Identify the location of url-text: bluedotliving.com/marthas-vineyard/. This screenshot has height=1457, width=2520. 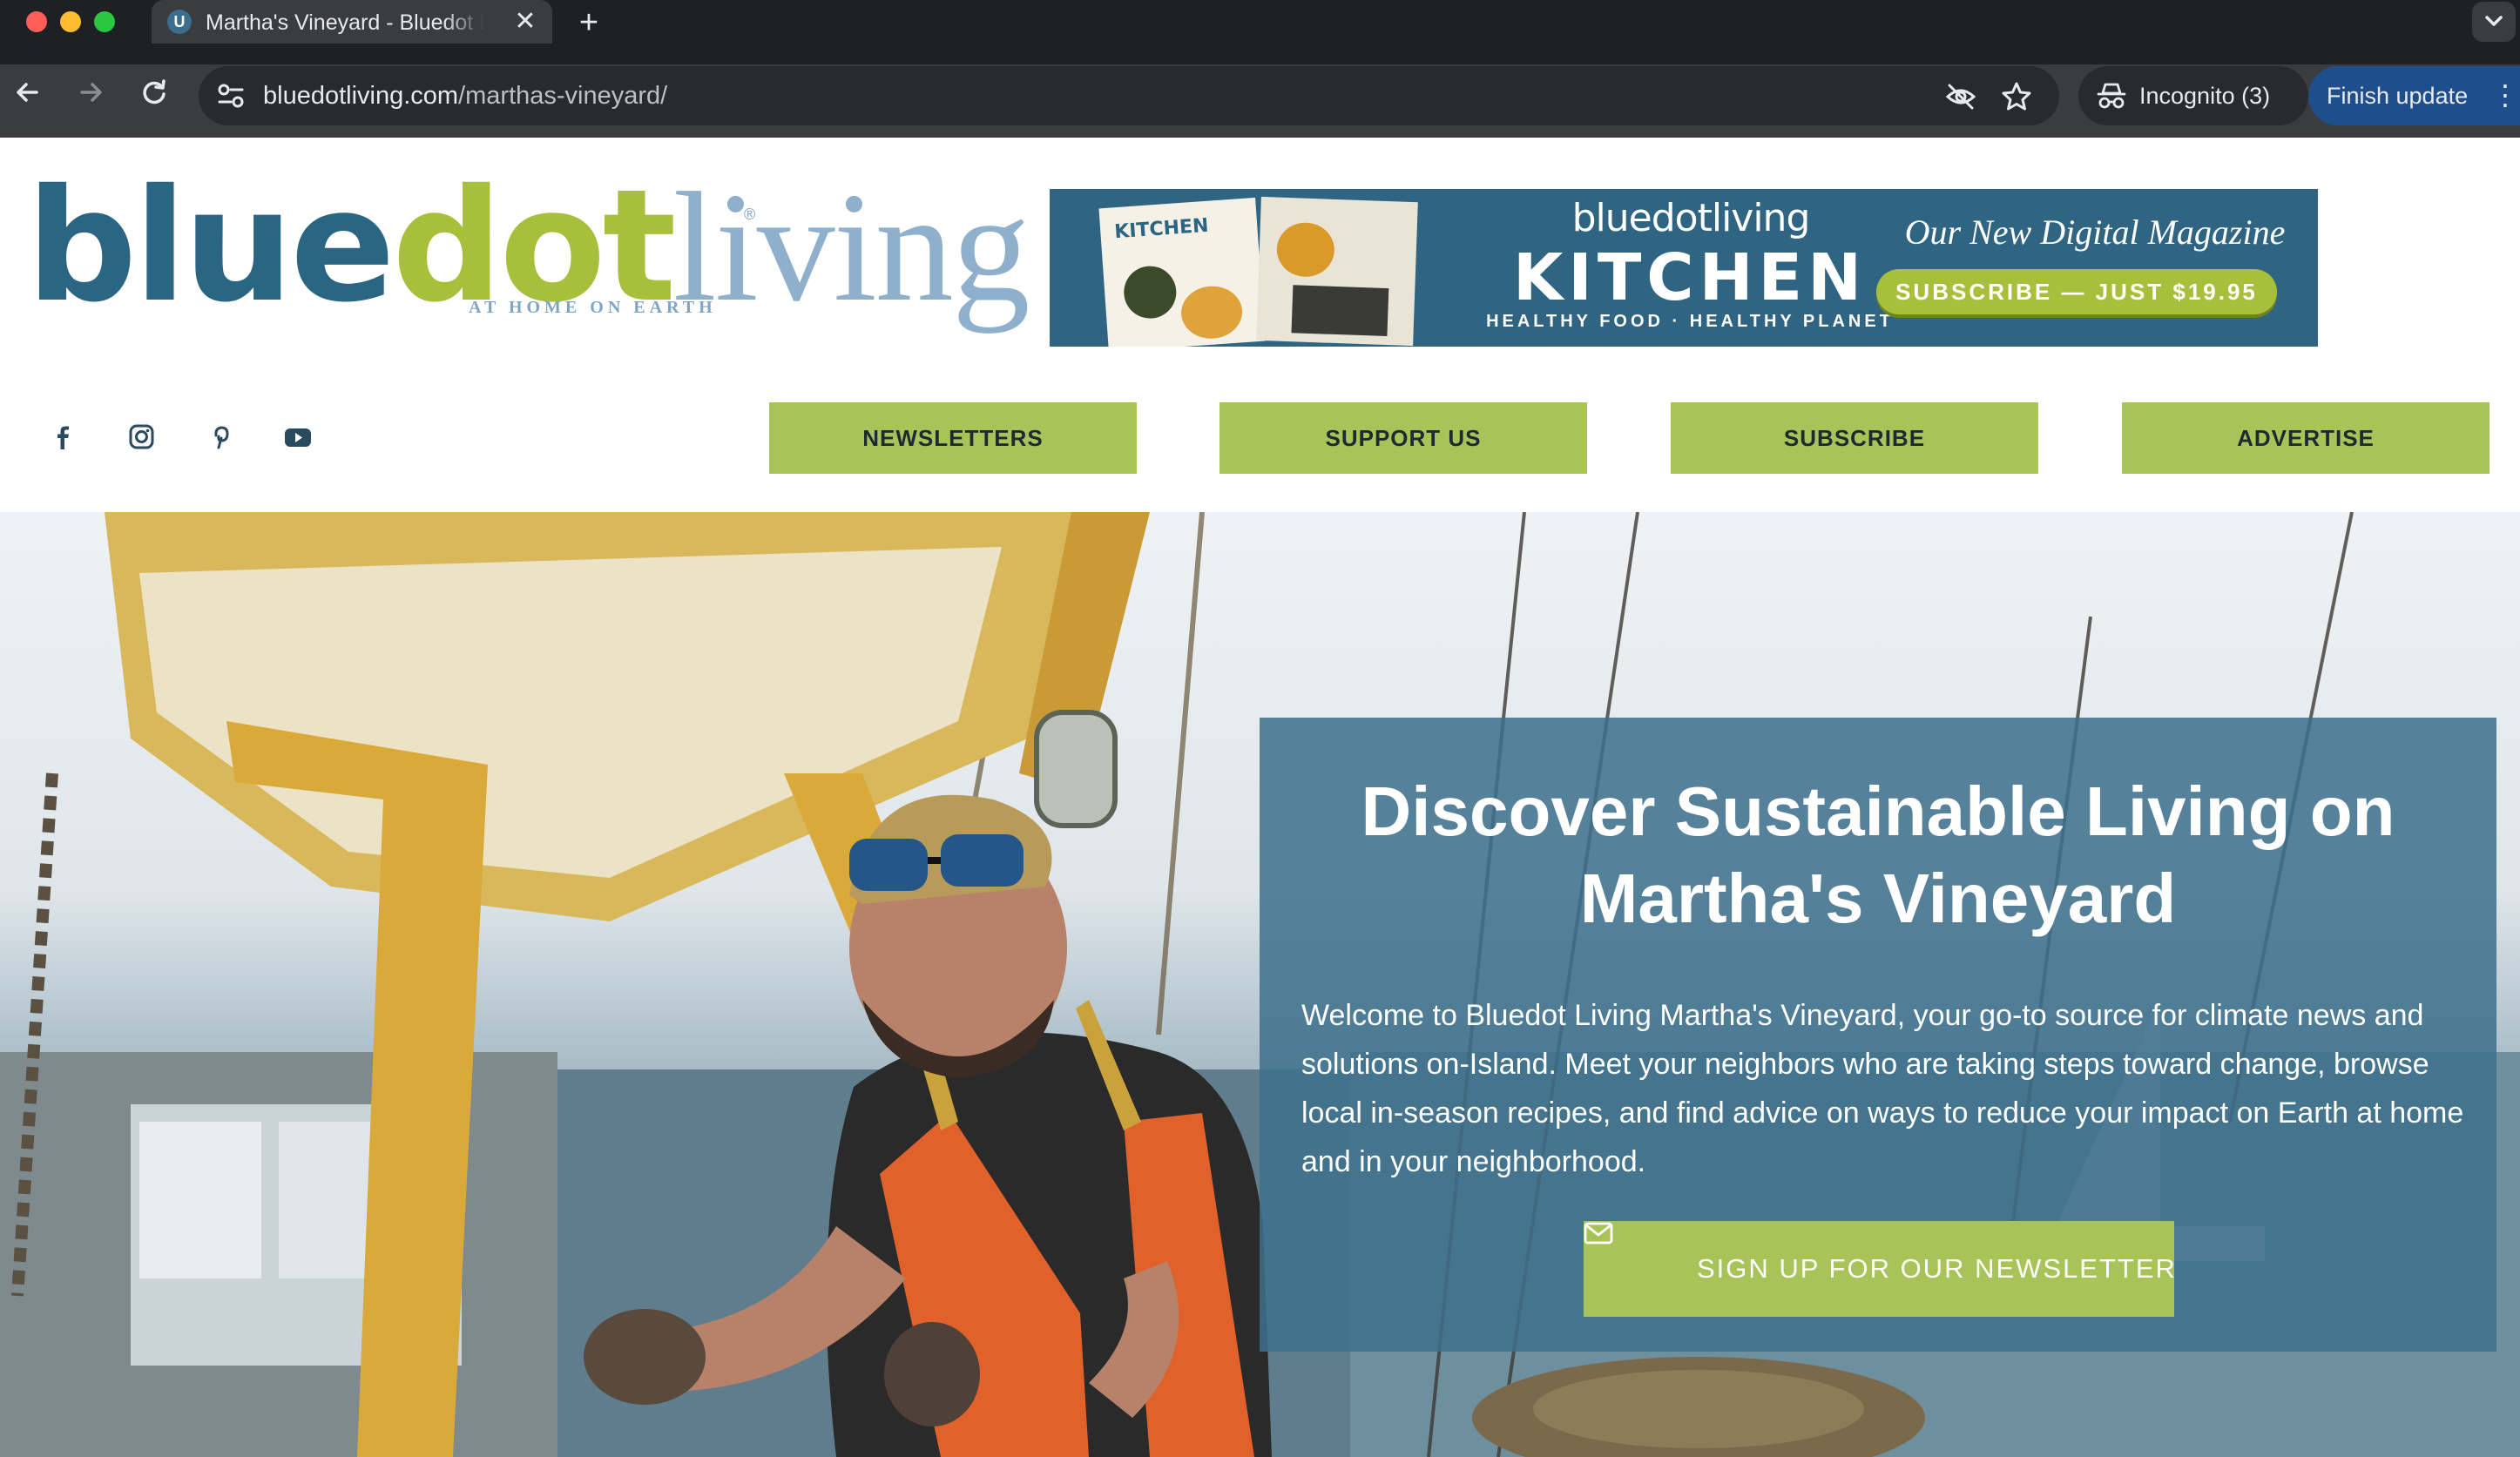
(465, 95).